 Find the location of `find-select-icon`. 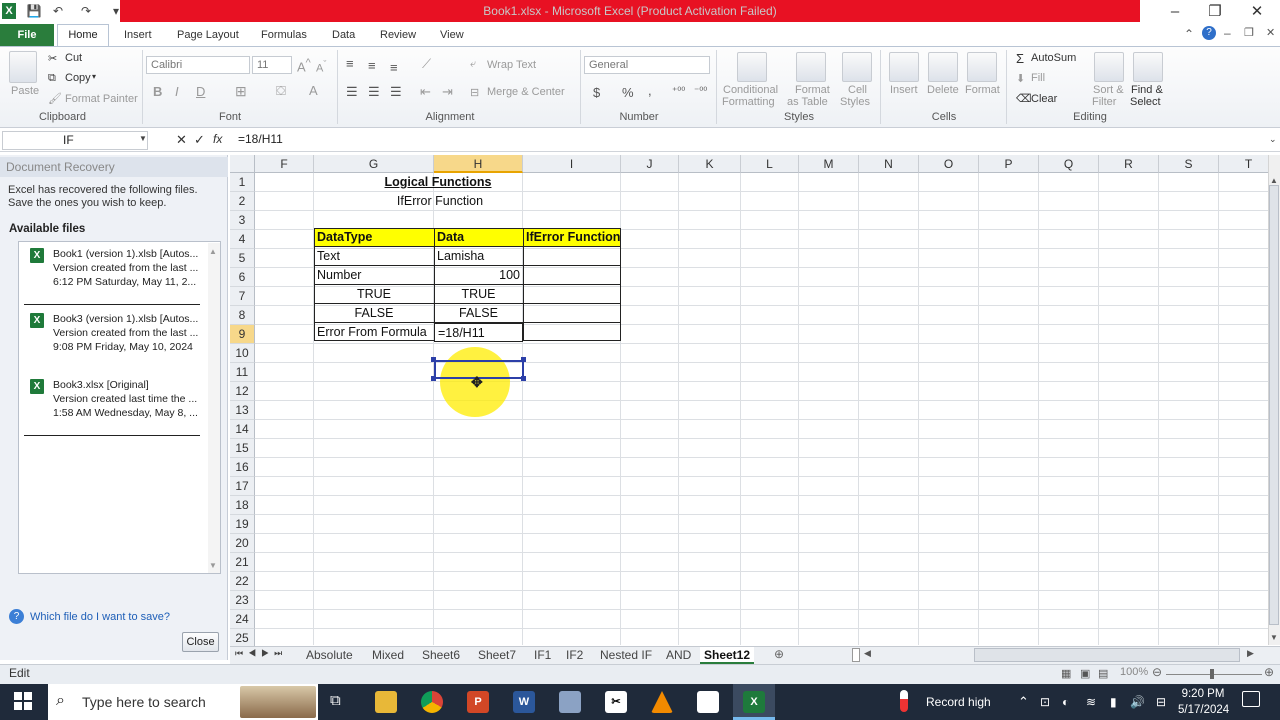

find-select-icon is located at coordinates (1148, 67).